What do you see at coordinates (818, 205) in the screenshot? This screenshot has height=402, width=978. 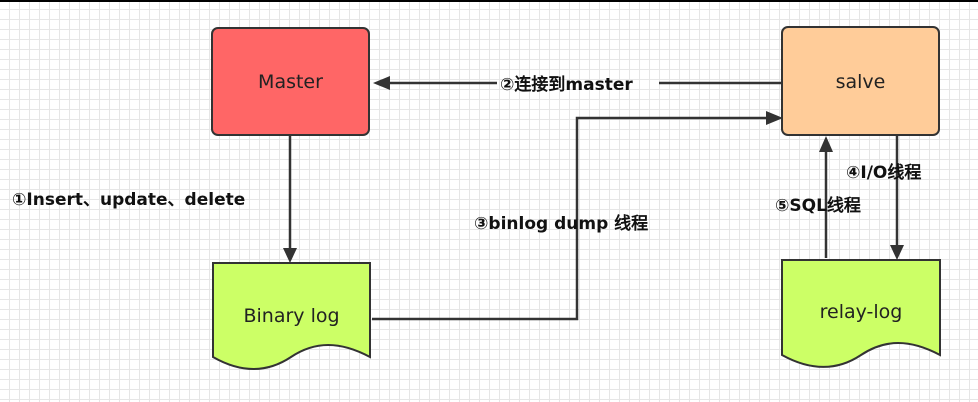 I see `step5-label: ⑤SQL线程` at bounding box center [818, 205].